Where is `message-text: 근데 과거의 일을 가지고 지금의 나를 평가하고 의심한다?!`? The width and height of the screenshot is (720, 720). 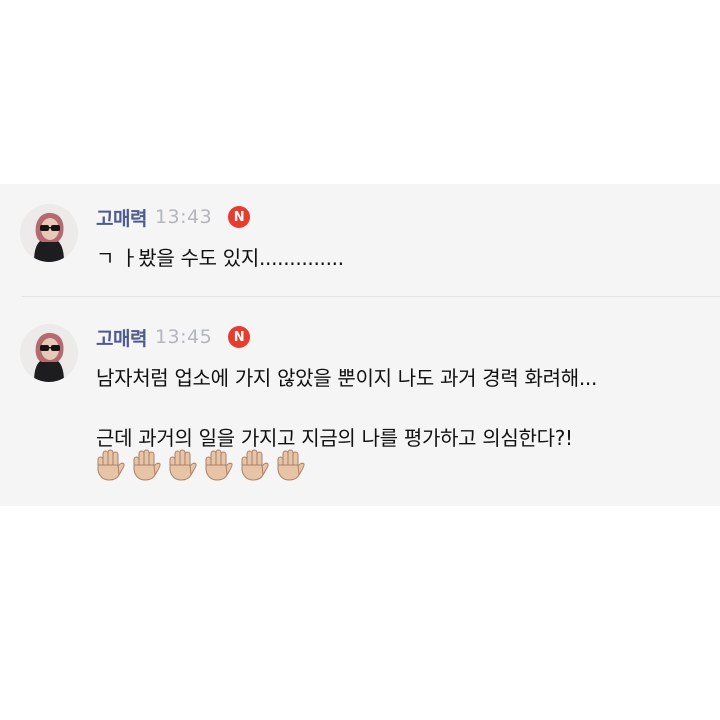
message-text: 근데 과거의 일을 가지고 지금의 나를 평가하고 의심한다?! is located at coordinates (334, 438).